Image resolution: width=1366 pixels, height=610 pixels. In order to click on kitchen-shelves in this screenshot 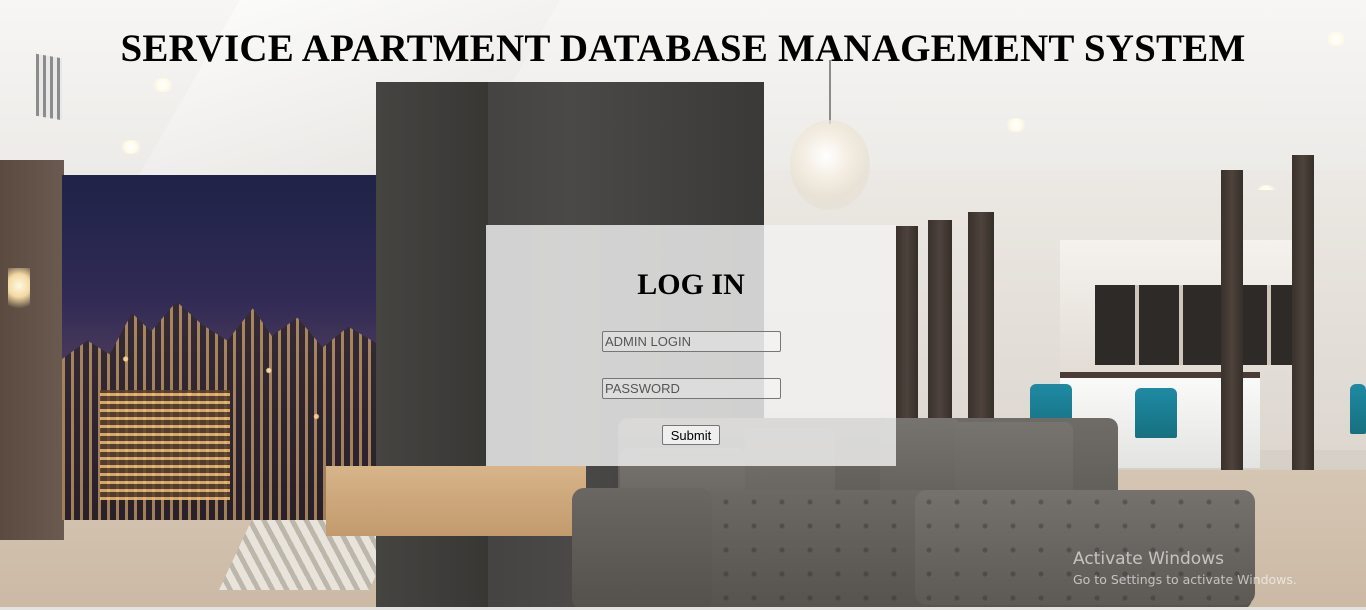, I will do `click(1195, 325)`.